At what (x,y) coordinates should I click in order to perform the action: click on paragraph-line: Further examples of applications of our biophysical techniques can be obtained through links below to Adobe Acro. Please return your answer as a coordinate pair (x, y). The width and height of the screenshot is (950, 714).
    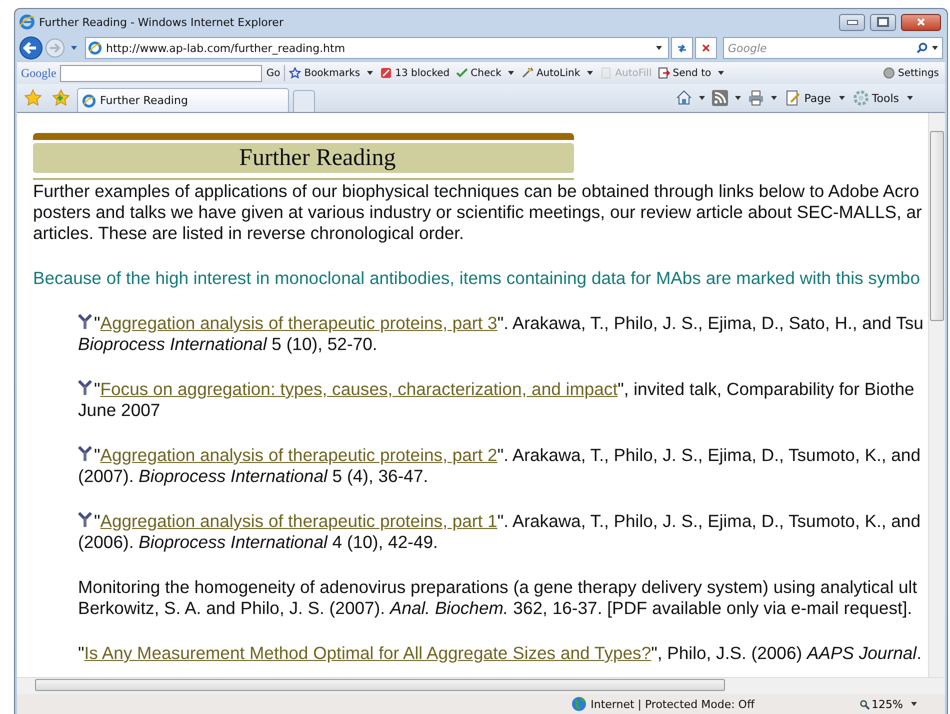
    Looking at the image, I should click on (476, 191).